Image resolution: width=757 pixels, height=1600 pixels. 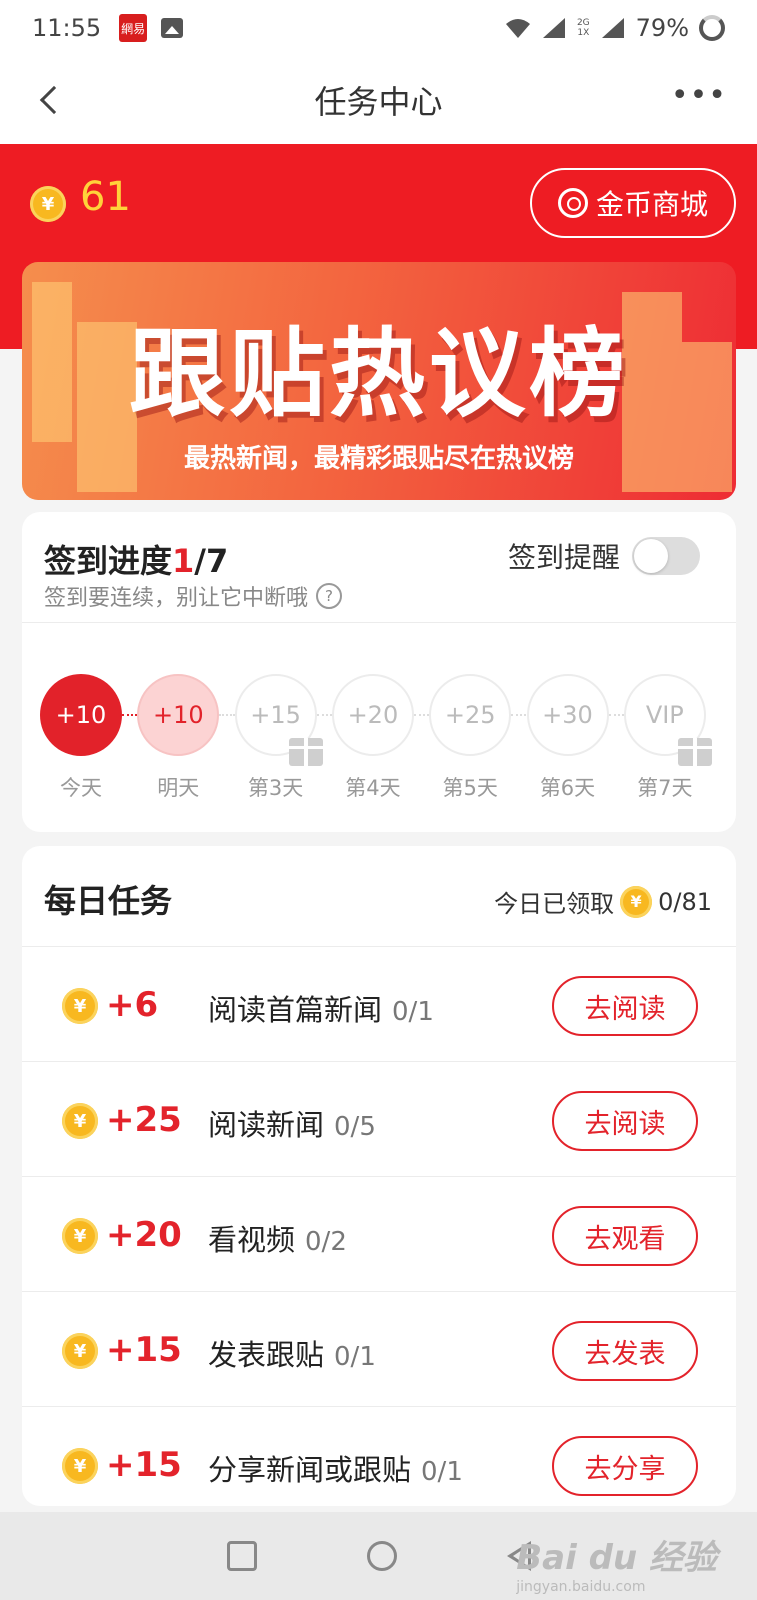 I want to click on network-type: 2G 1X, so click(x=583, y=28).